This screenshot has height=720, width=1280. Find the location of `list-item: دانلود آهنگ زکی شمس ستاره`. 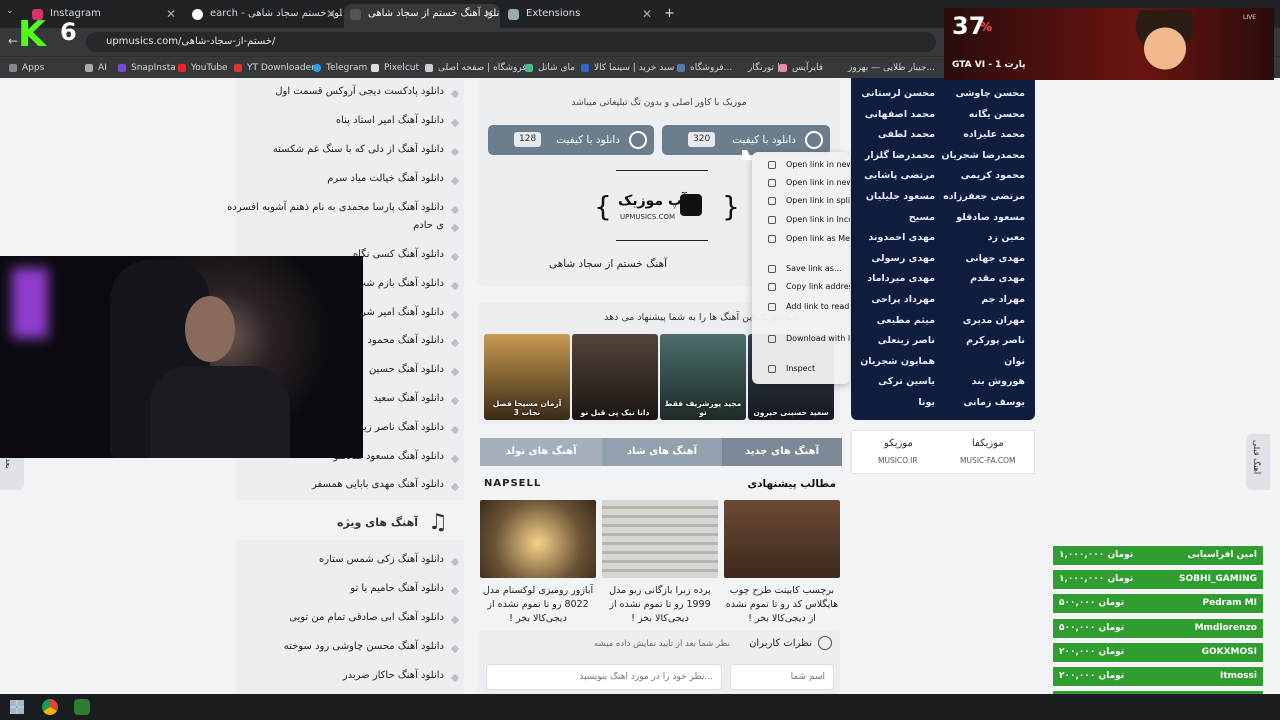

list-item: دانلود آهنگ زکی شمس ستاره is located at coordinates (391, 564).